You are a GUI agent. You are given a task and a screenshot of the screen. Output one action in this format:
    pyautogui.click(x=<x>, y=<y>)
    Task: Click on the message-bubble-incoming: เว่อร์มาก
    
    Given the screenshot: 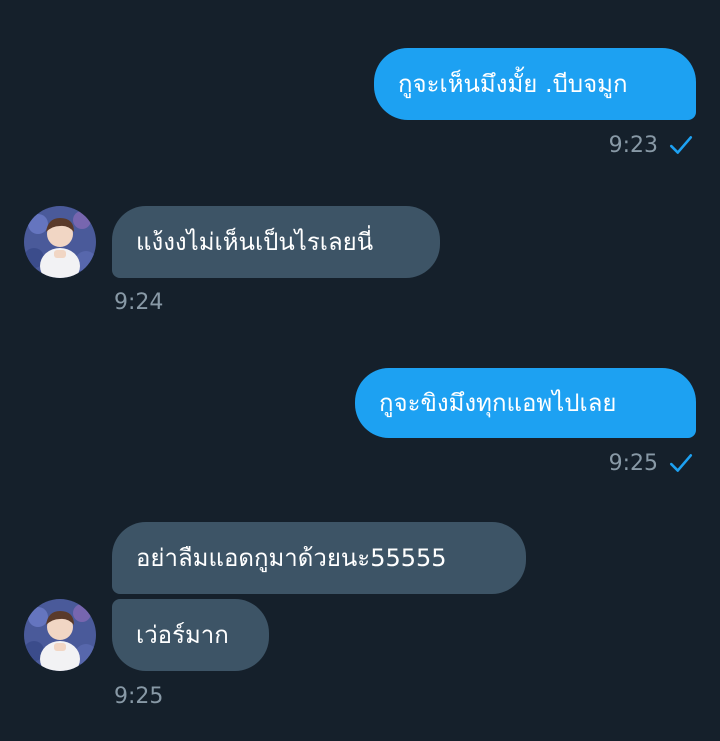 What is the action you would take?
    pyautogui.click(x=190, y=635)
    